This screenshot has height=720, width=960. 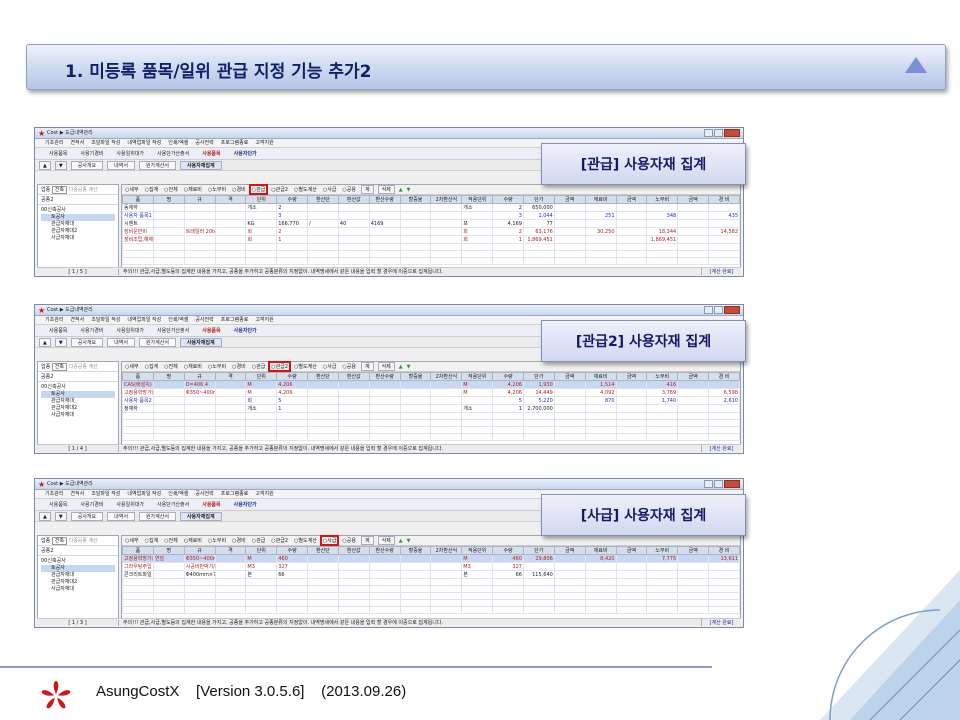 What do you see at coordinates (431, 215) in the screenshot?
I see `table-row: 사용자 품목1 3 3 1,044 251 348 435` at bounding box center [431, 215].